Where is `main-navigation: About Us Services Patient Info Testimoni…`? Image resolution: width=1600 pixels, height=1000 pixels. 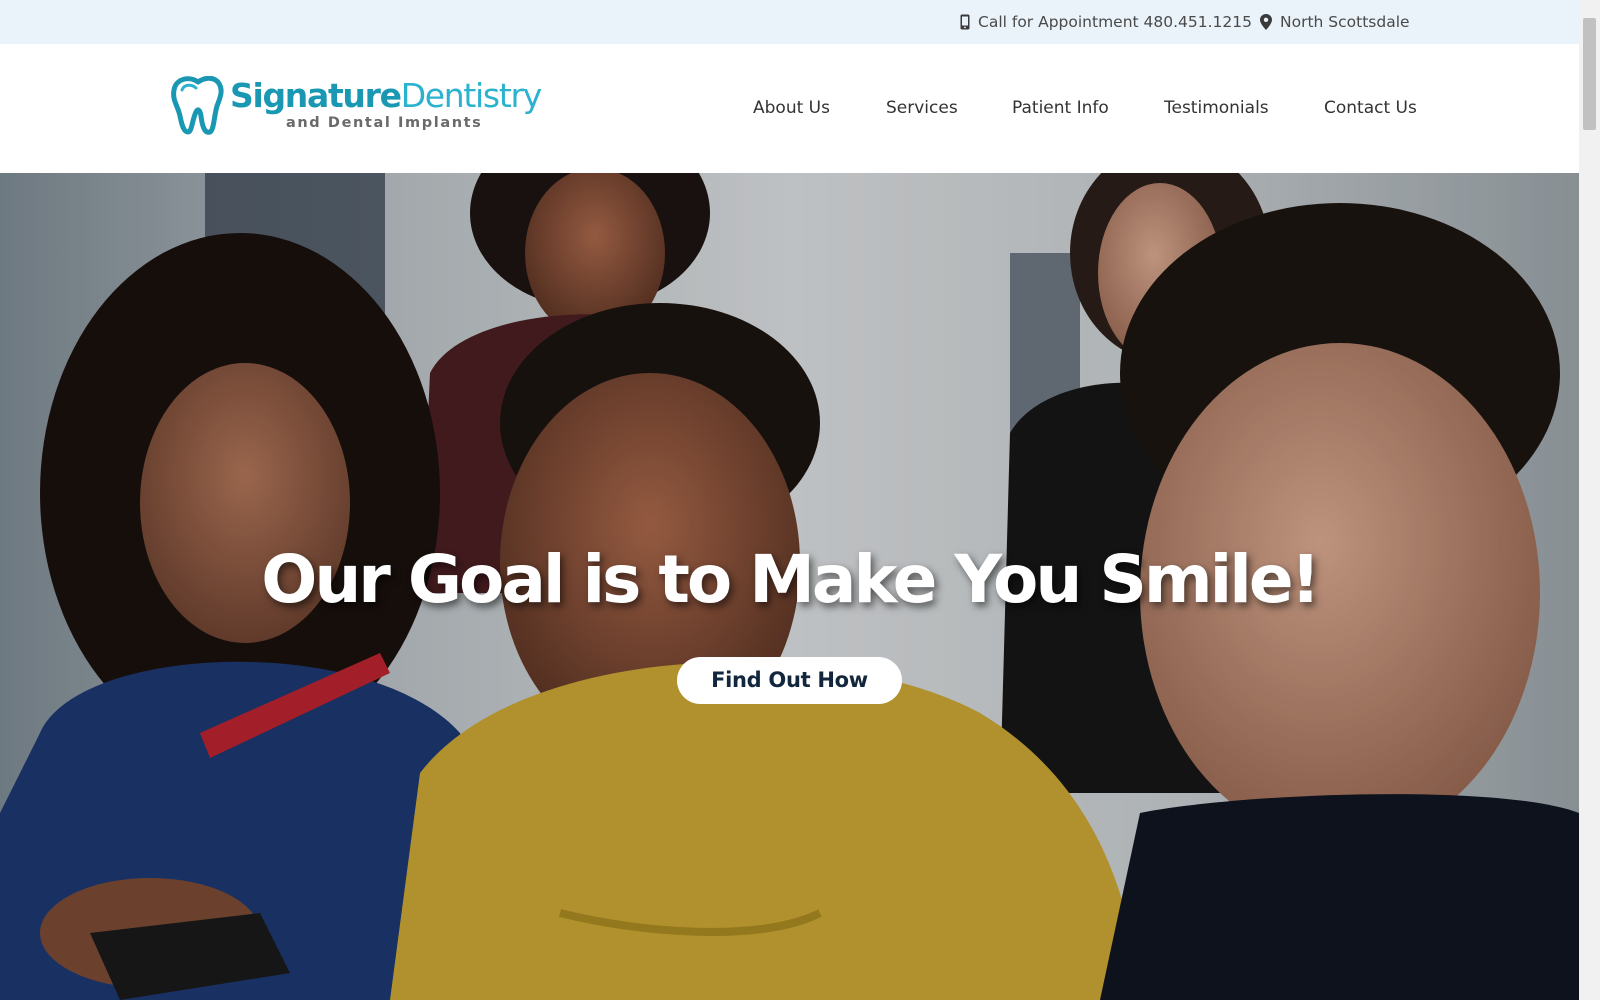 main-navigation: About Us Services Patient Info Testimoni… is located at coordinates (789, 108).